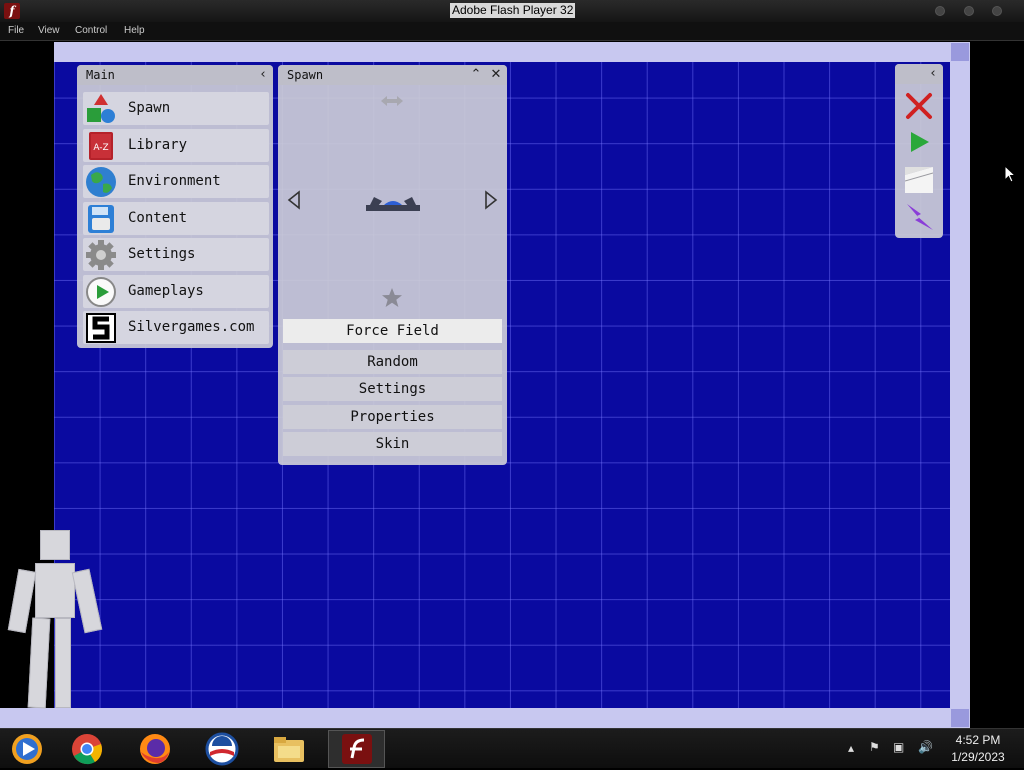 Image resolution: width=1024 pixels, height=770 pixels. Describe the element at coordinates (155, 749) in the screenshot. I see `firefox-icon` at that location.